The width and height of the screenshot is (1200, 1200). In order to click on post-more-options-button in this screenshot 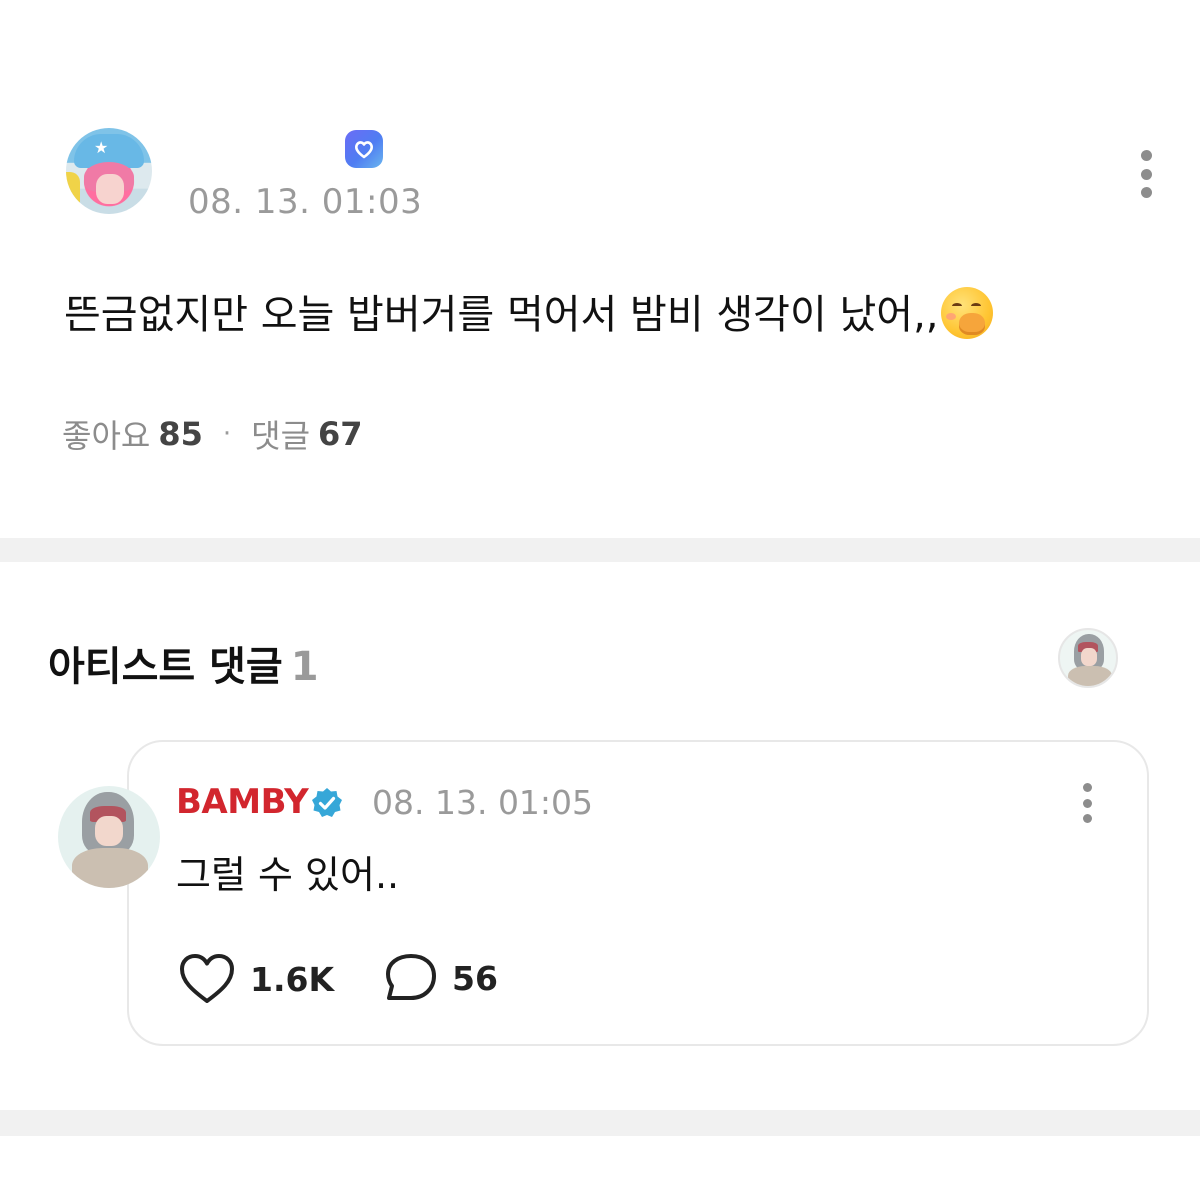, I will do `click(1146, 174)`.